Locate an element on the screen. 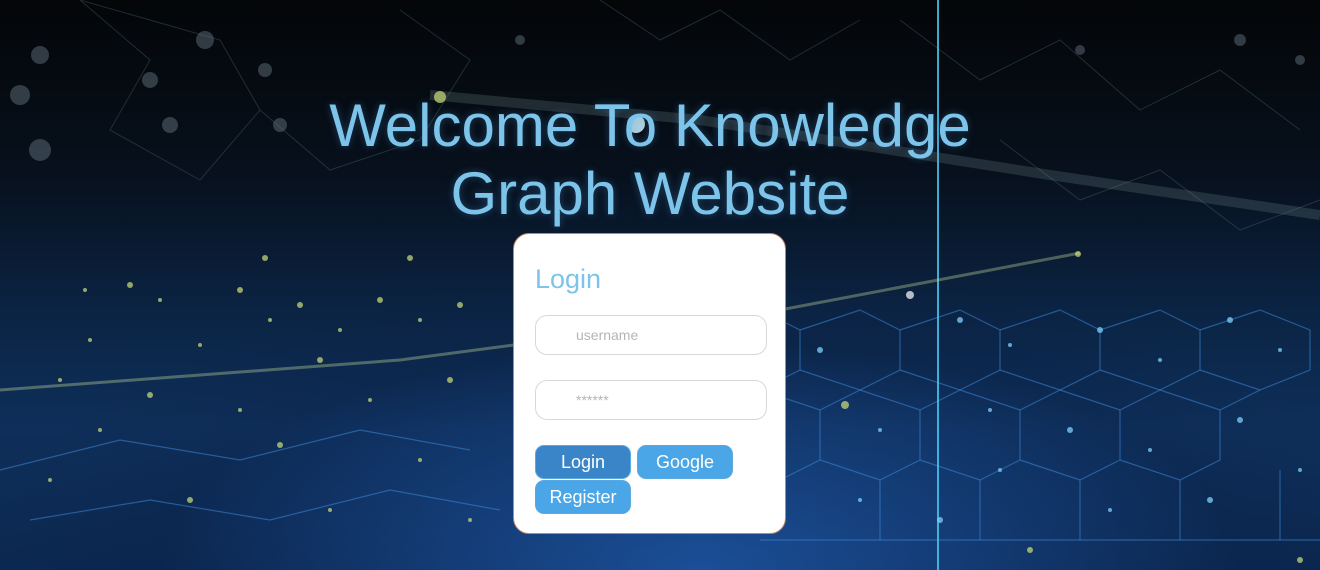 This screenshot has width=1320, height=570. password-input is located at coordinates (651, 400).